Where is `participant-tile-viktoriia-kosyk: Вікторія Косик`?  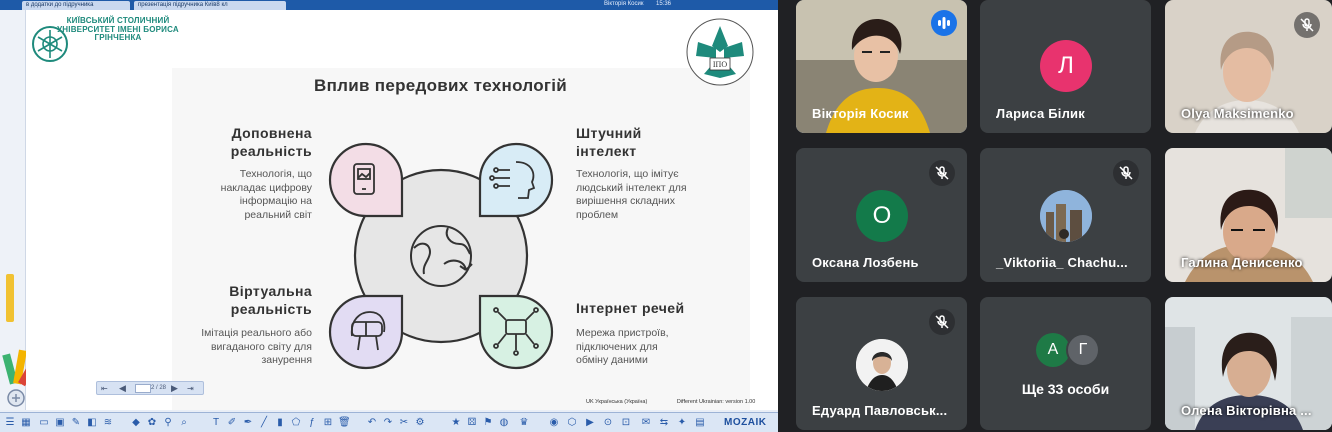
participant-tile-viktoriia-kosyk: Вікторія Косик is located at coordinates (881, 66).